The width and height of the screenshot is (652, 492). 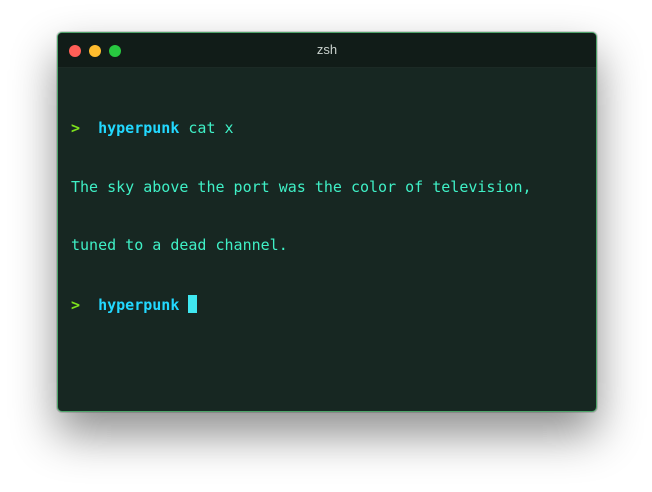 I want to click on text-cursor, so click(x=193, y=303).